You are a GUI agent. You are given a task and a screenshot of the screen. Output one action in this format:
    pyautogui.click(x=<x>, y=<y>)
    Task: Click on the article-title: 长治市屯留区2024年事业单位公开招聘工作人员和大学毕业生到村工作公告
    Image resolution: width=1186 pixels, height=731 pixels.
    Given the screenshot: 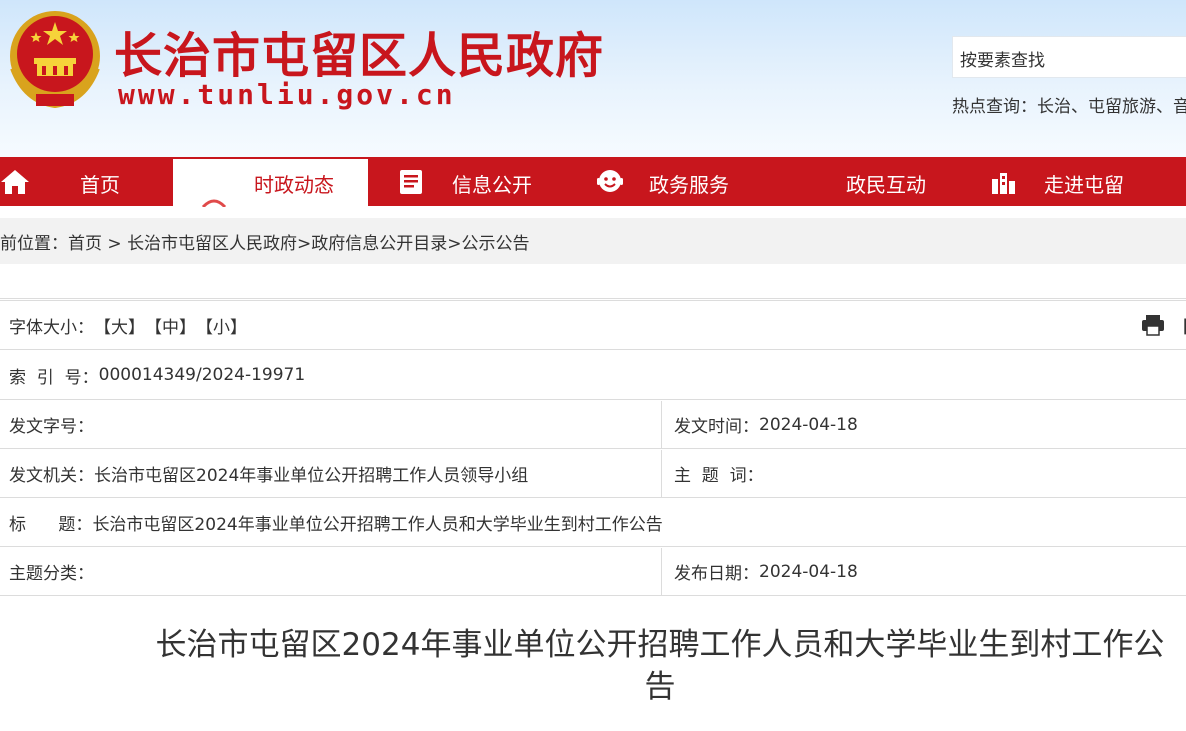 What is the action you would take?
    pyautogui.click(x=660, y=666)
    